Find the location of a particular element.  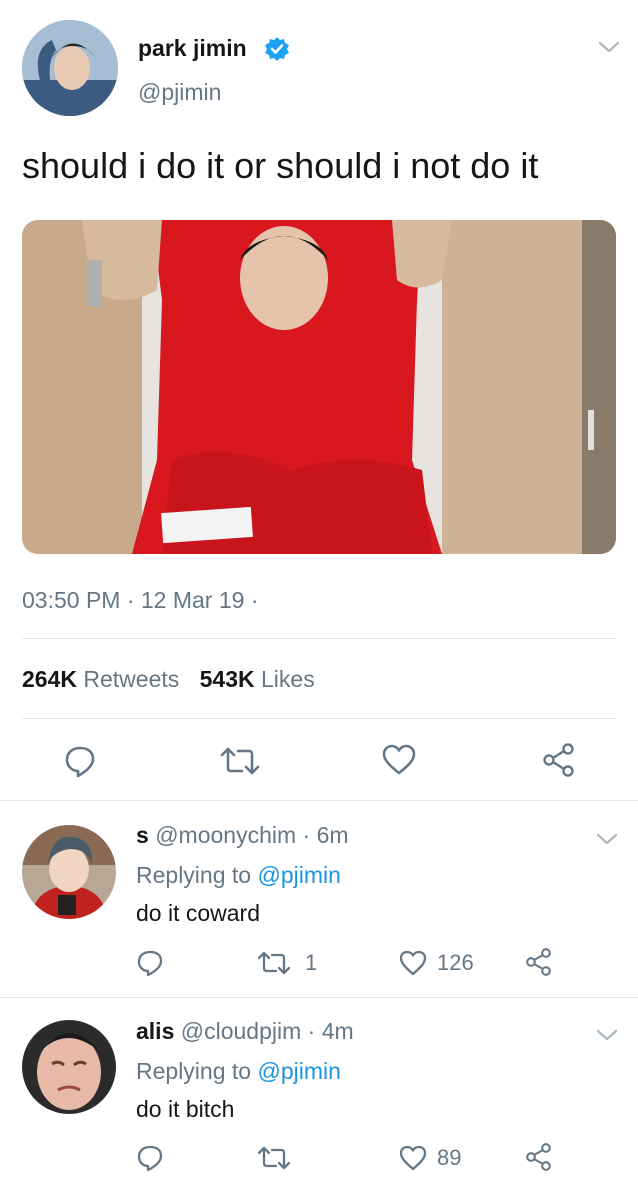

reply-time: · 4m is located at coordinates (330, 1031).